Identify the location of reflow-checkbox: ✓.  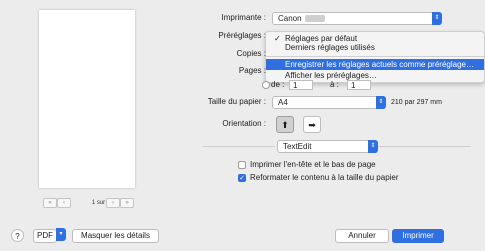
(242, 178).